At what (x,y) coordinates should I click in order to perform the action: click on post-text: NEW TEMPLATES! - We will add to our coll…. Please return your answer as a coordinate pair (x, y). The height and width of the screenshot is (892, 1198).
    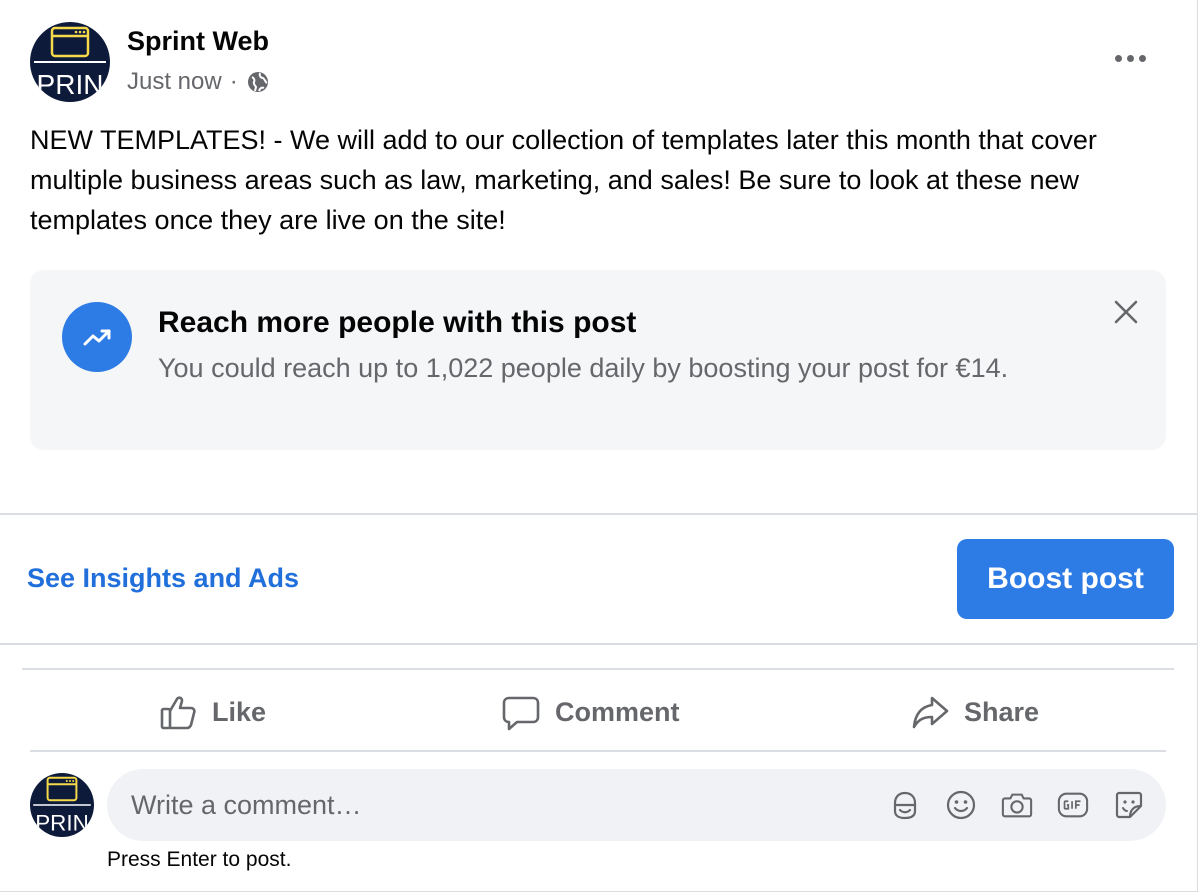
    Looking at the image, I should click on (563, 180).